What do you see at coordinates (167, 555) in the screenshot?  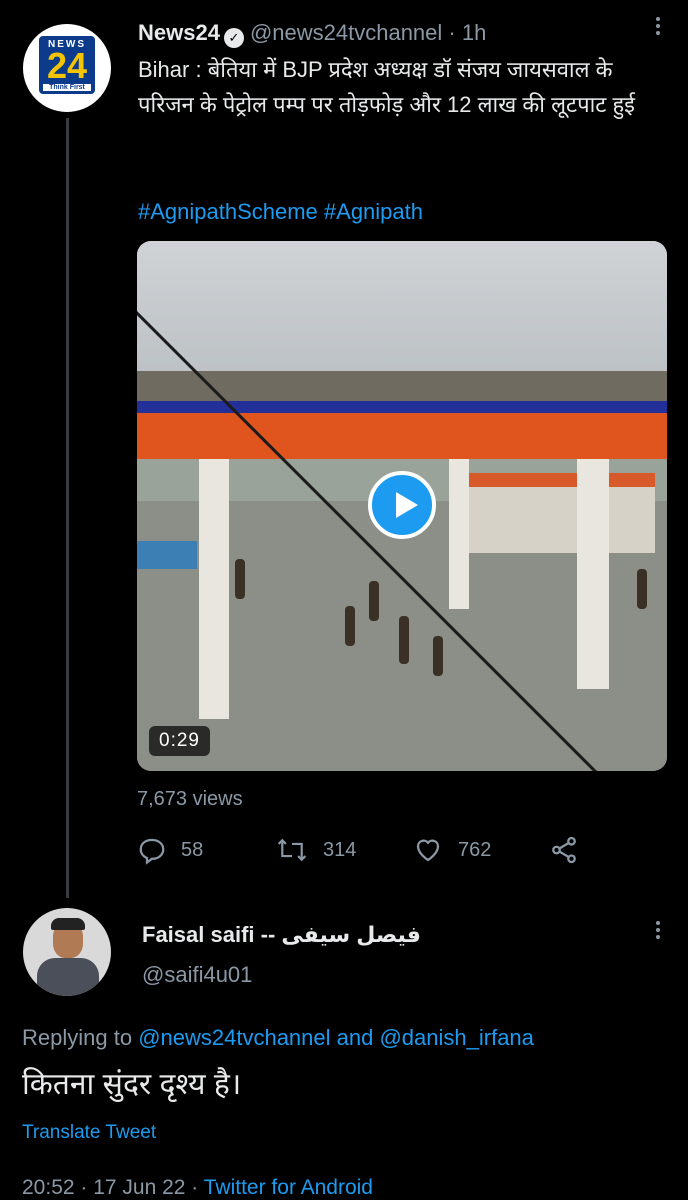 I see `video-tarp` at bounding box center [167, 555].